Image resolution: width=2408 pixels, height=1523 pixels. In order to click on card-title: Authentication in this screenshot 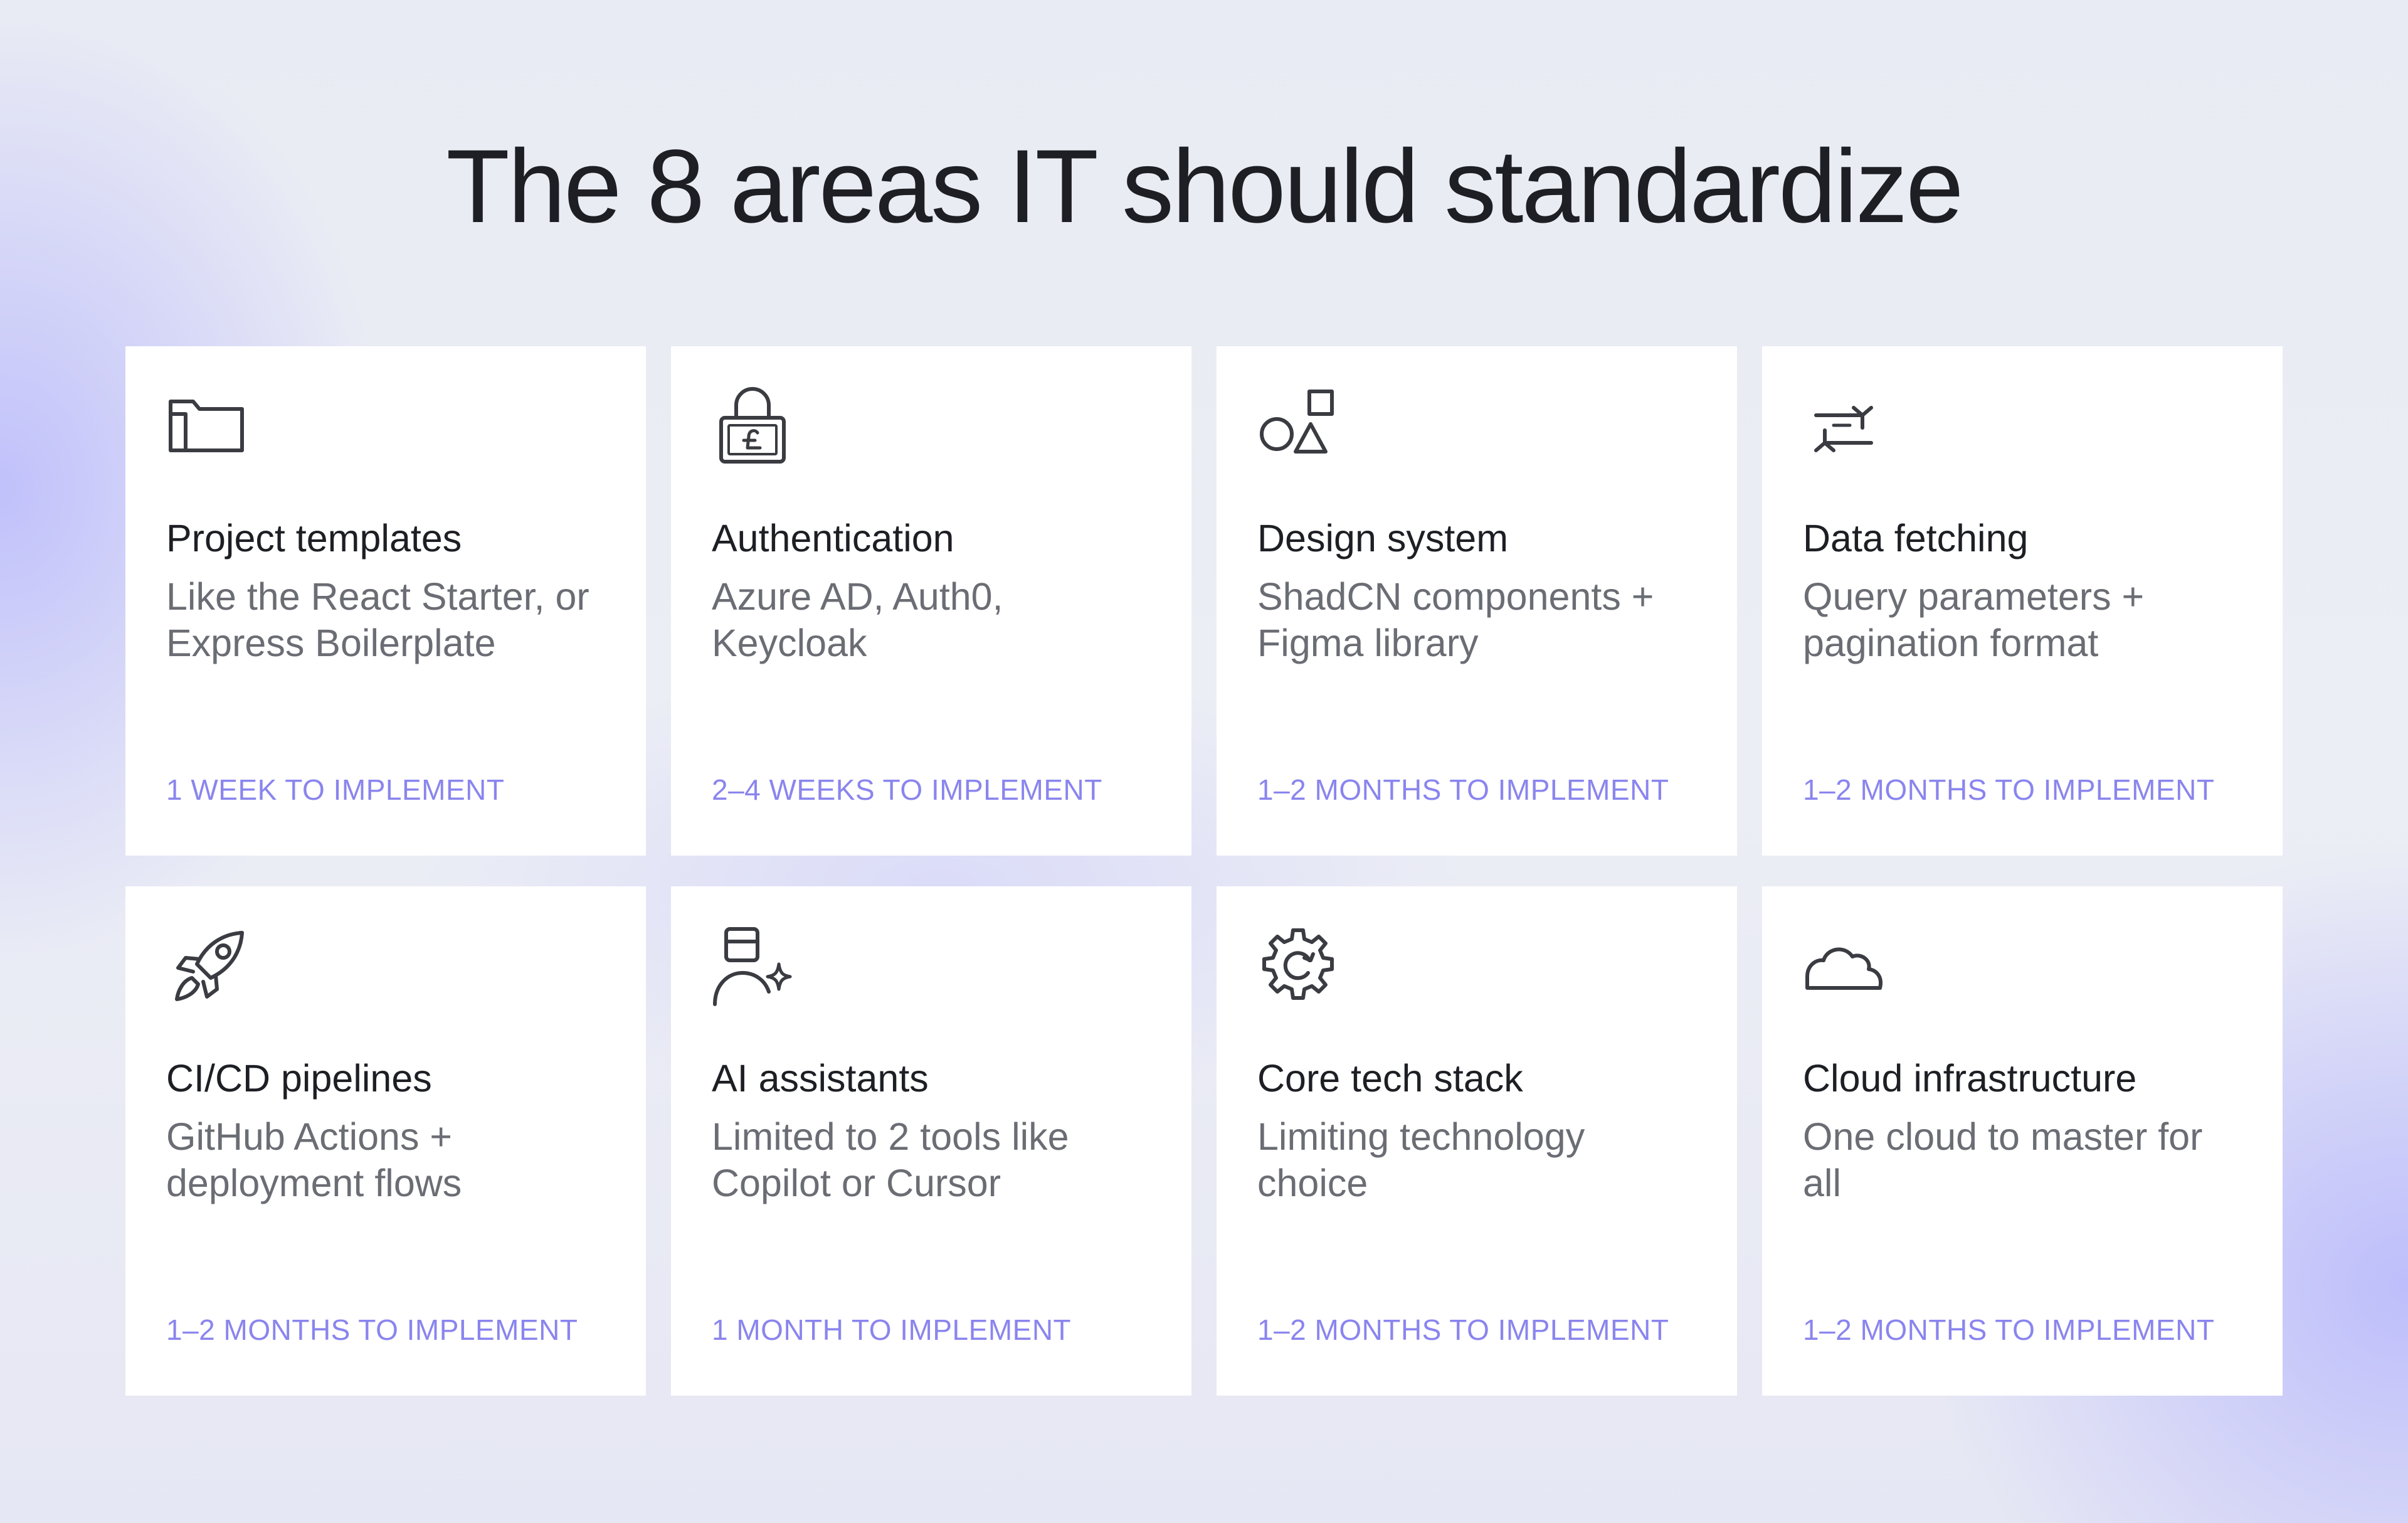, I will do `click(833, 538)`.